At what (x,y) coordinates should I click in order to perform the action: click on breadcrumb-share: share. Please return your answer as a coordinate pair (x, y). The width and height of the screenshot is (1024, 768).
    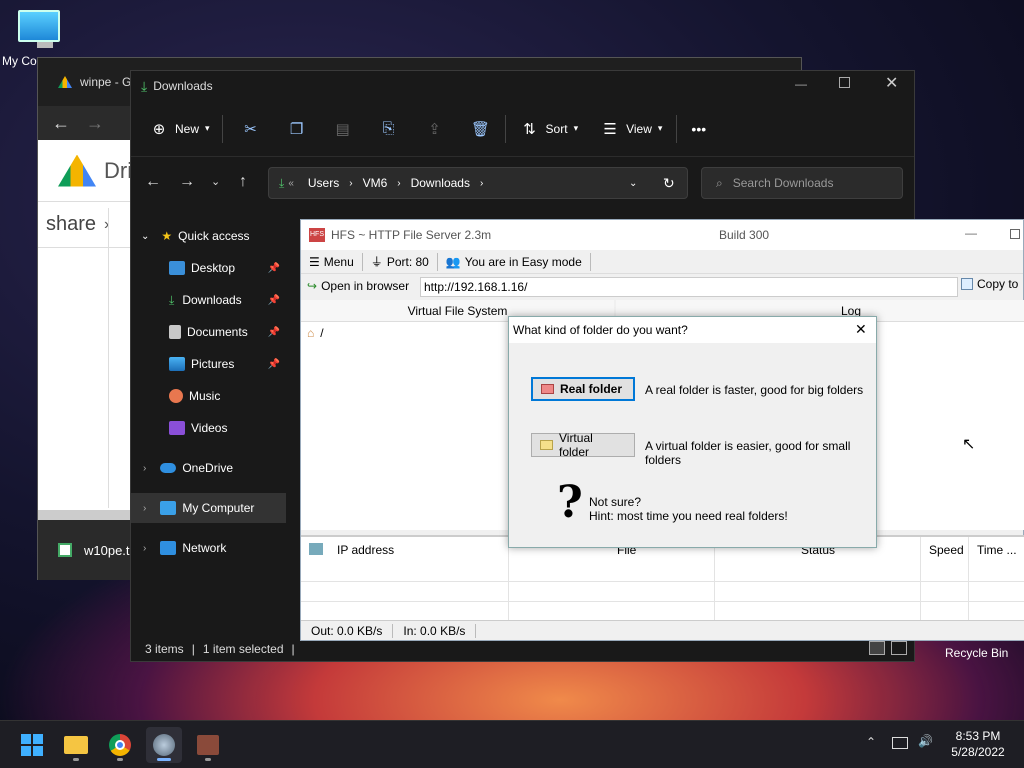
    Looking at the image, I should click on (71, 224).